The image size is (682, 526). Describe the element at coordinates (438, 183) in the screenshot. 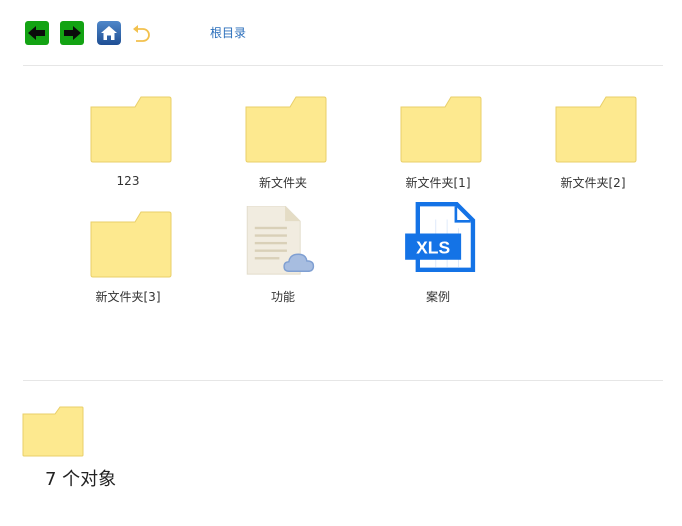

I see `file-item-label: 新文件夹[1]` at that location.